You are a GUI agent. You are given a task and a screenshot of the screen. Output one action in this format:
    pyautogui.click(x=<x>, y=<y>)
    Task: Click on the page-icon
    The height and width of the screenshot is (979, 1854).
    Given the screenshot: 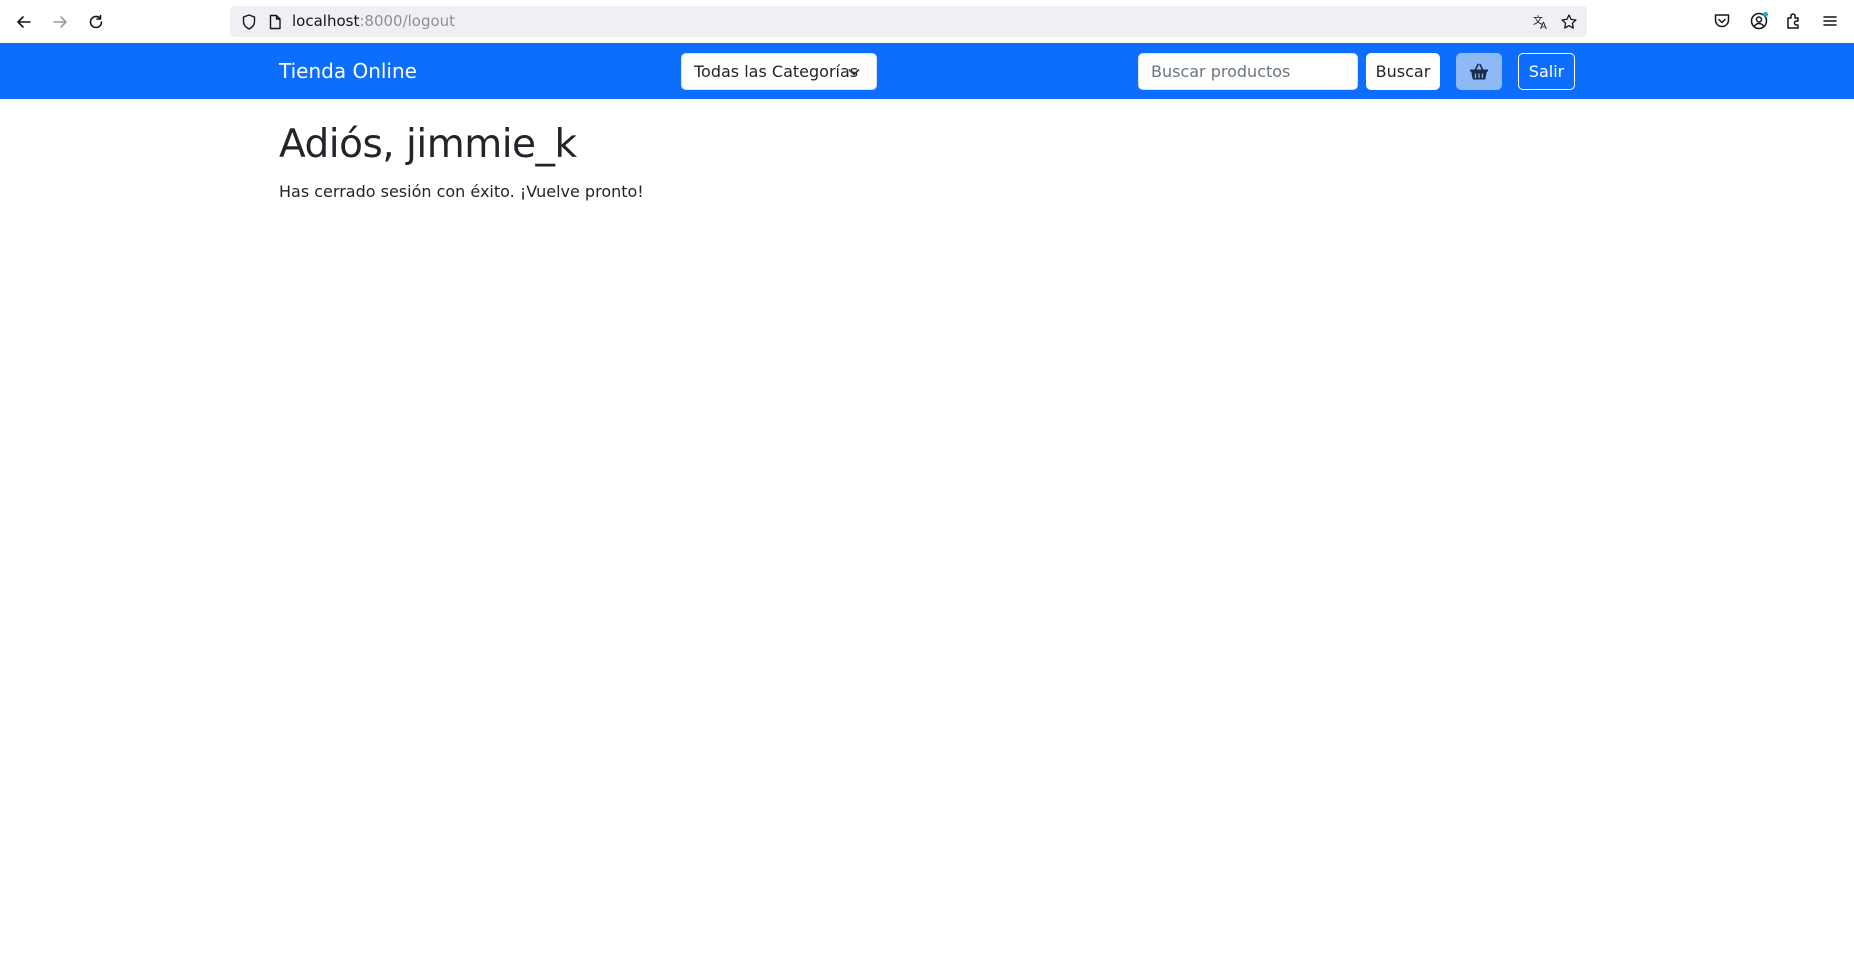 What is the action you would take?
    pyautogui.click(x=275, y=22)
    